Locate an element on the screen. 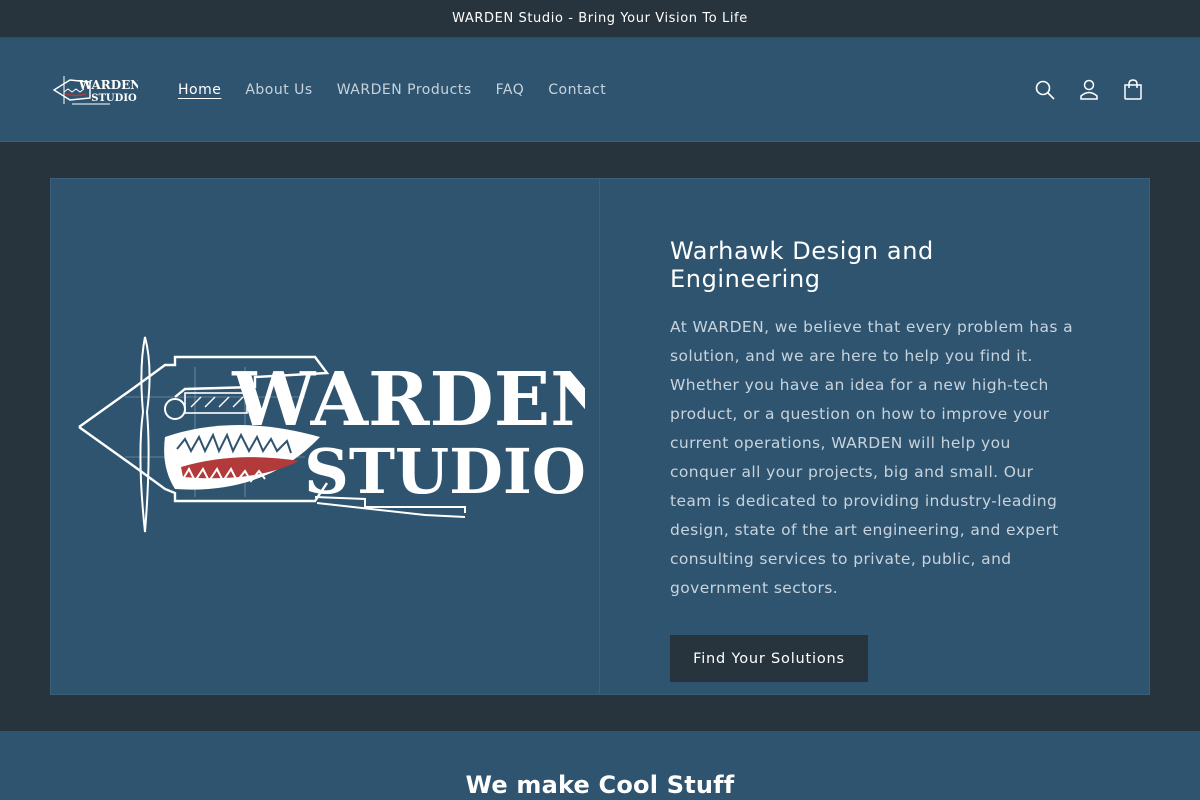 The image size is (1200, 800). nav-faq: FAQ is located at coordinates (510, 90).